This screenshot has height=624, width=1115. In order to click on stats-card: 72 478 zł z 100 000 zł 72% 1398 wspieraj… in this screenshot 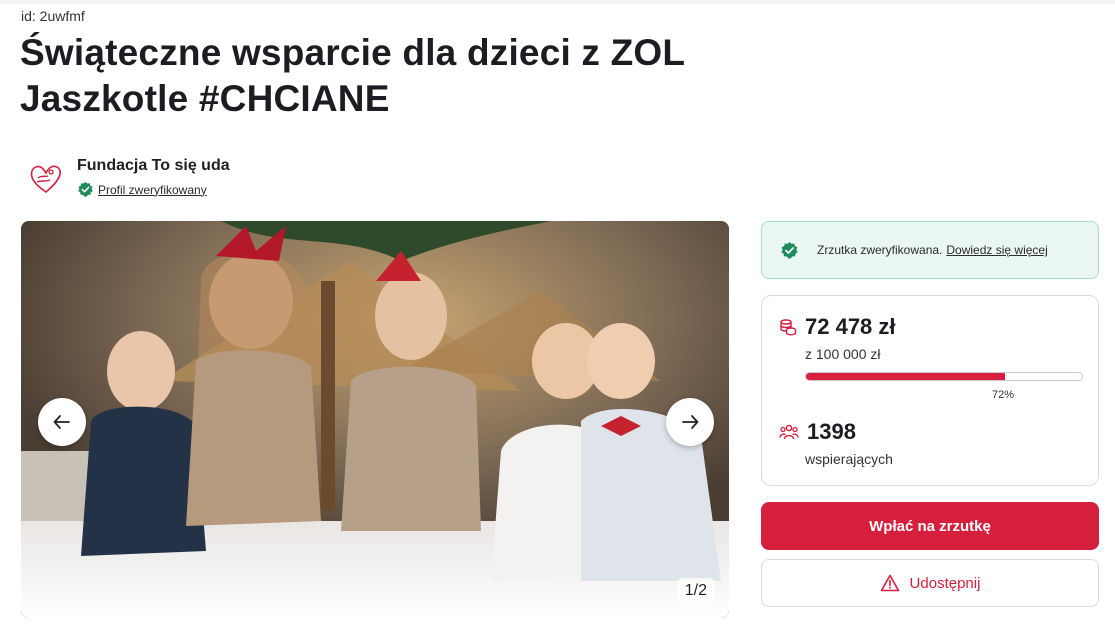, I will do `click(930, 390)`.